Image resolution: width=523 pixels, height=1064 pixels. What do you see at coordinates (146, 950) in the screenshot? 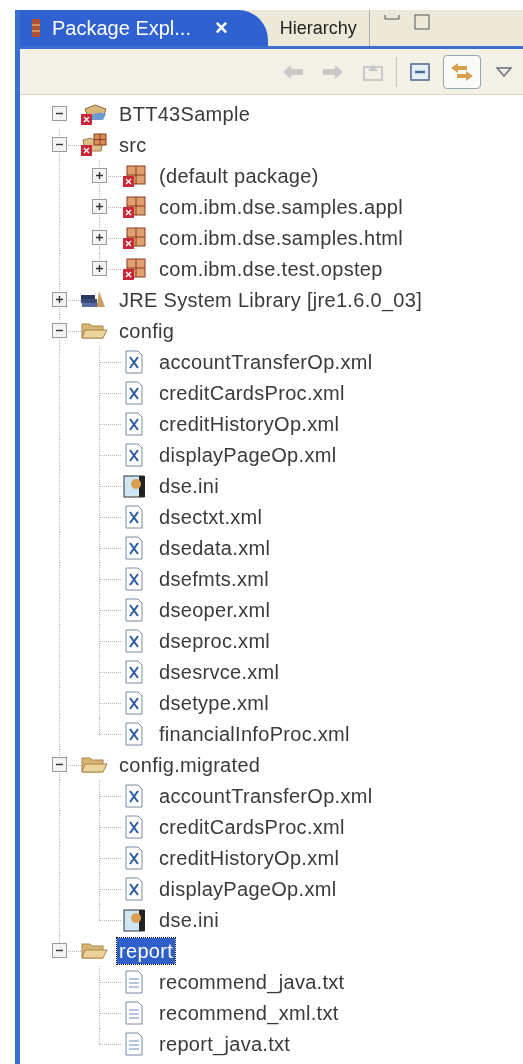
I see `tree-item: report` at bounding box center [146, 950].